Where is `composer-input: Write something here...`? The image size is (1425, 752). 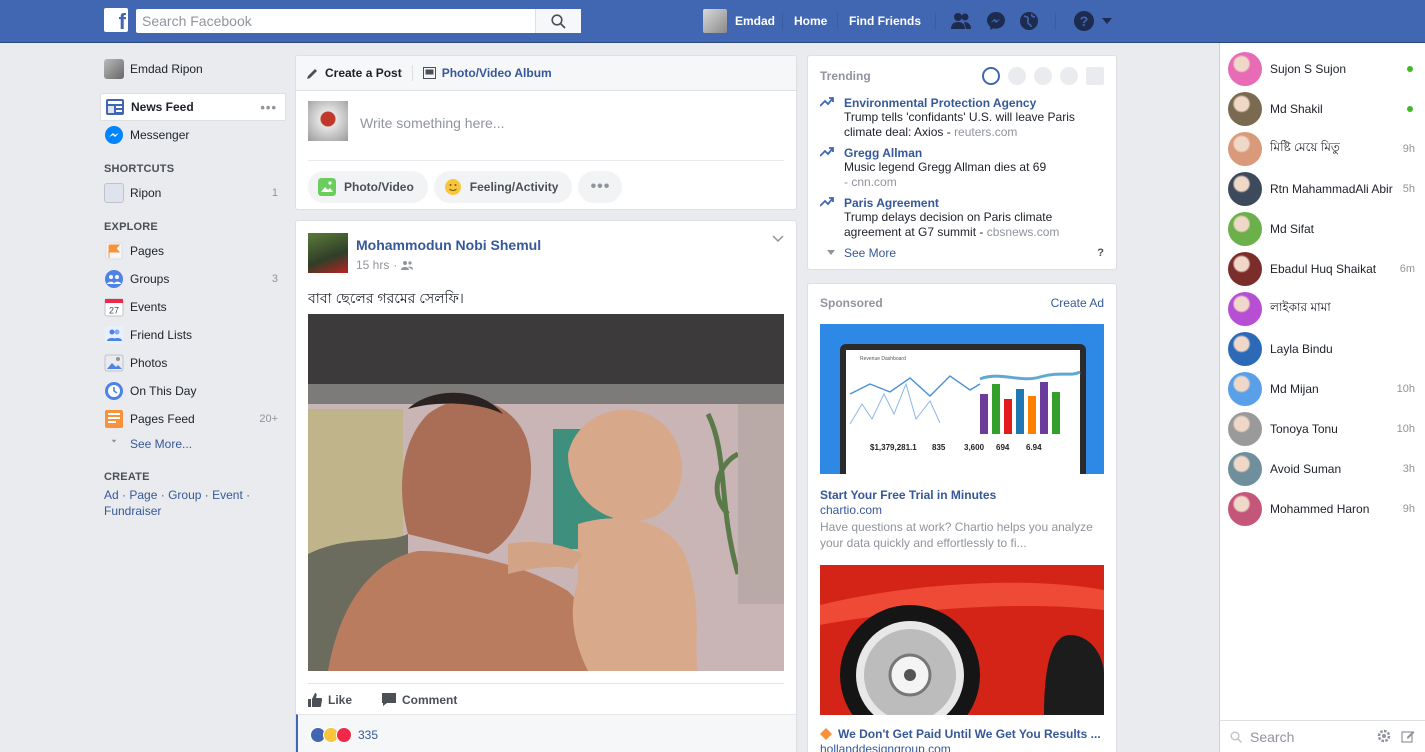
composer-input: Write something here... is located at coordinates (432, 123).